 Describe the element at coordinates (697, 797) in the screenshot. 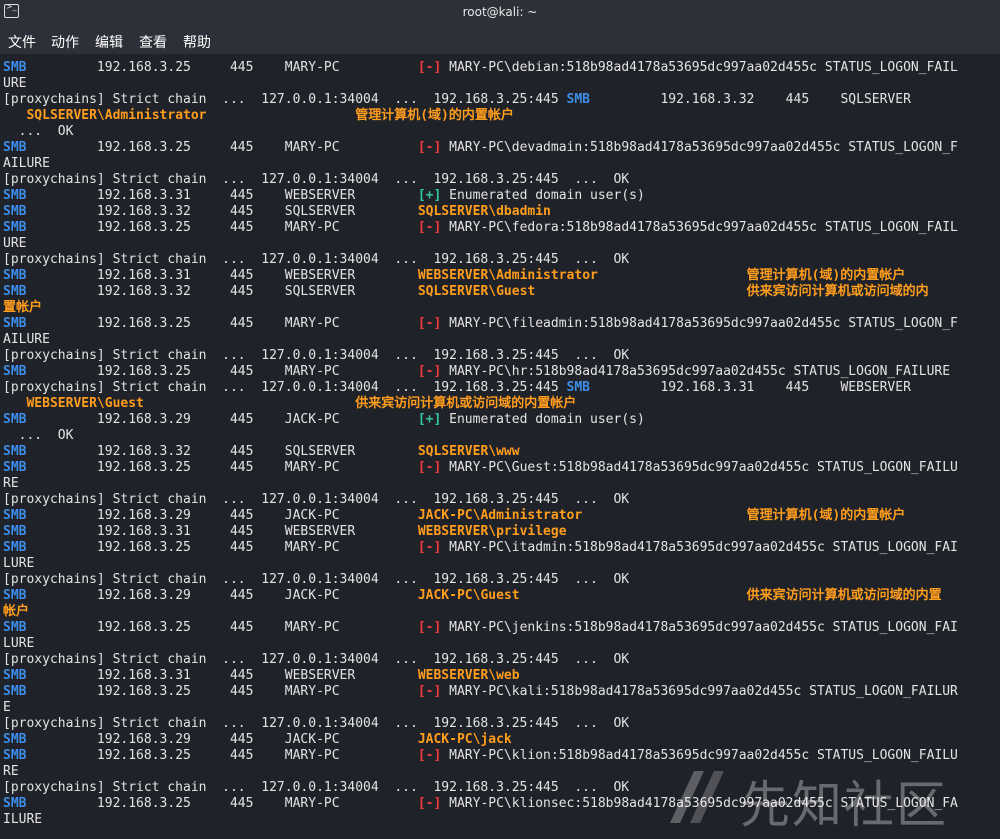

I see `xianzhi-logo-icon` at that location.